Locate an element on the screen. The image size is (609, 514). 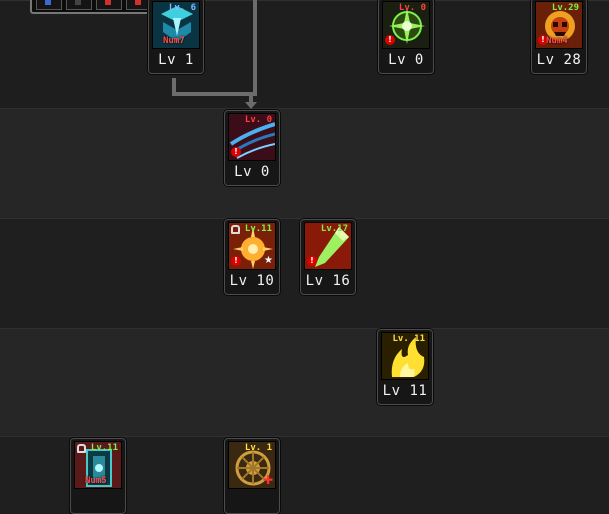
wind-slash-icon: Lv. 0 ! is located at coordinates (252, 137).